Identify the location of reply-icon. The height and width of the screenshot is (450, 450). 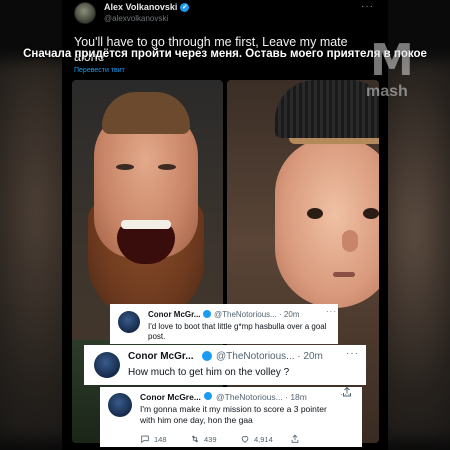
(145, 439).